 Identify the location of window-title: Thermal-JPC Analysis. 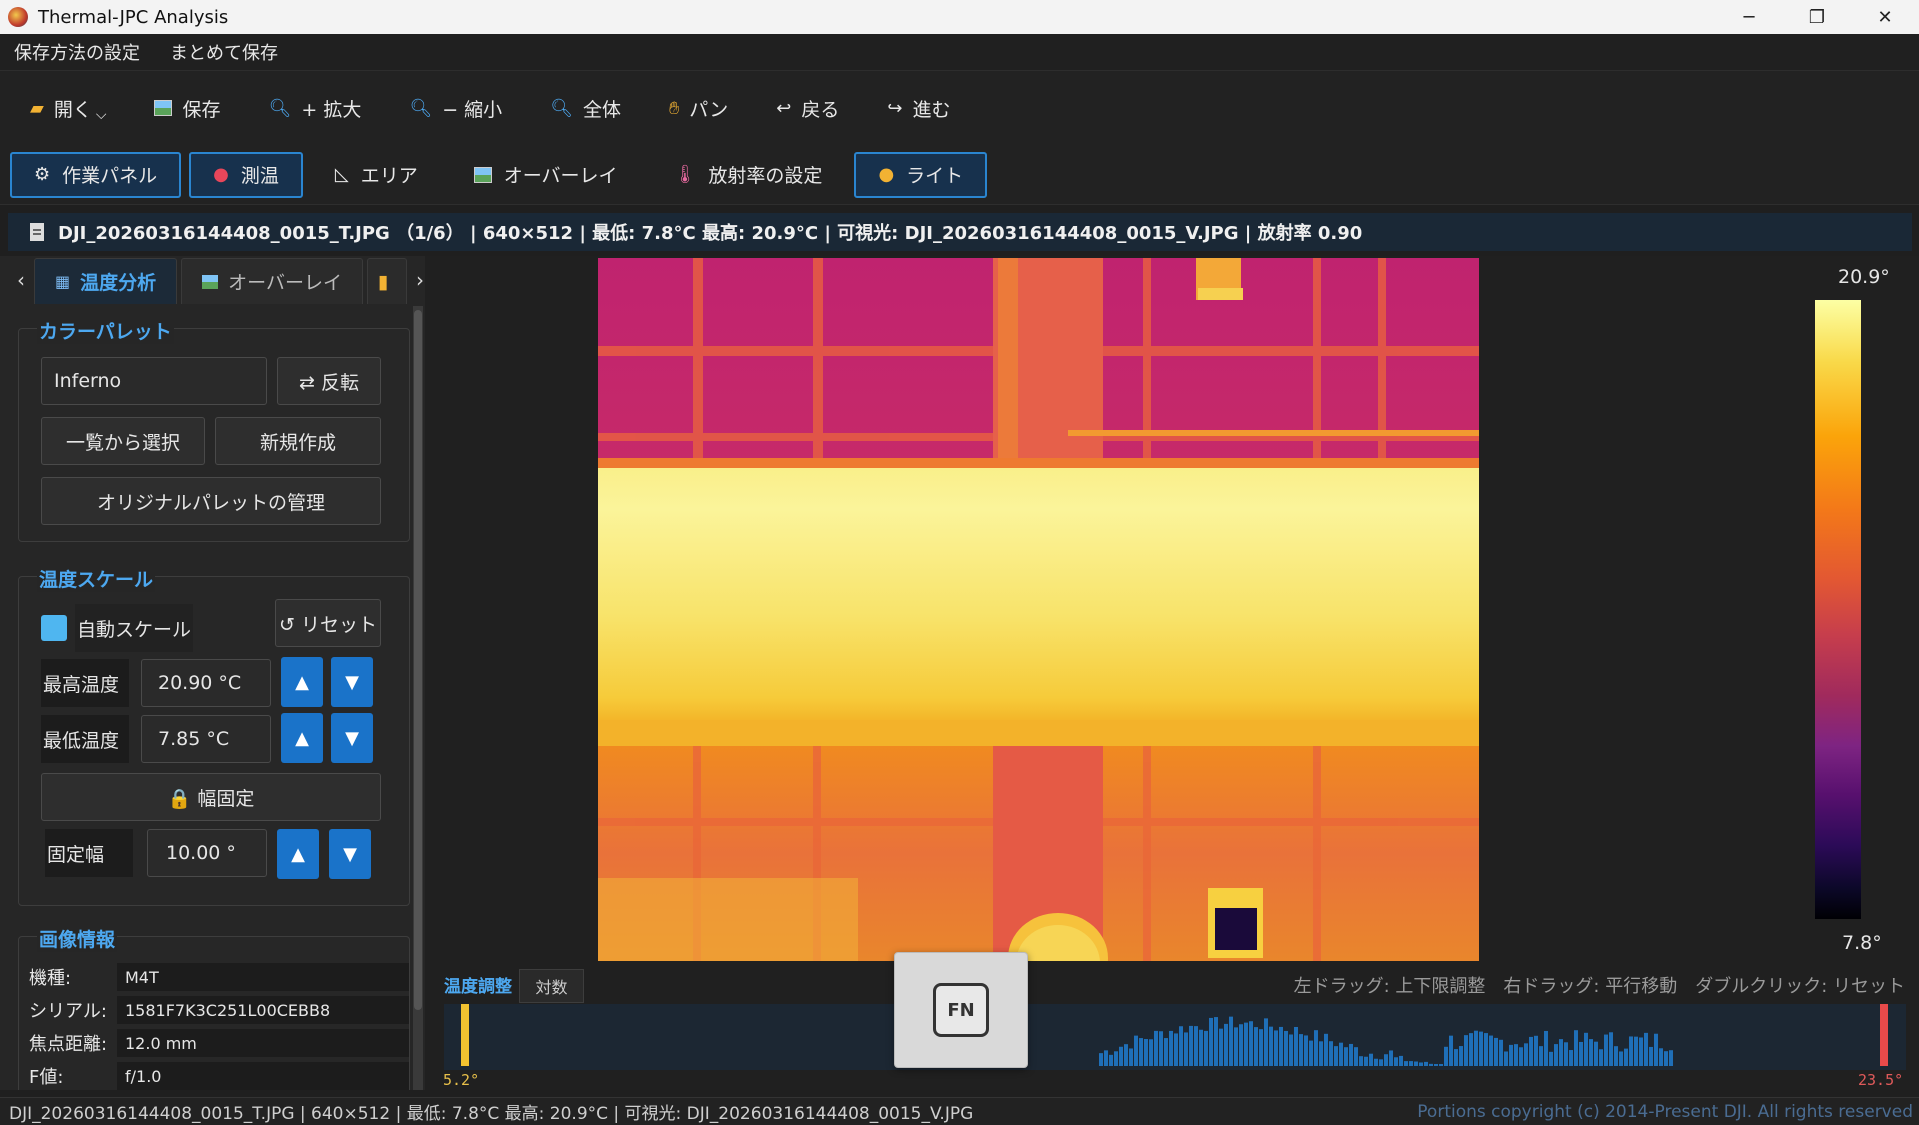
(133, 17).